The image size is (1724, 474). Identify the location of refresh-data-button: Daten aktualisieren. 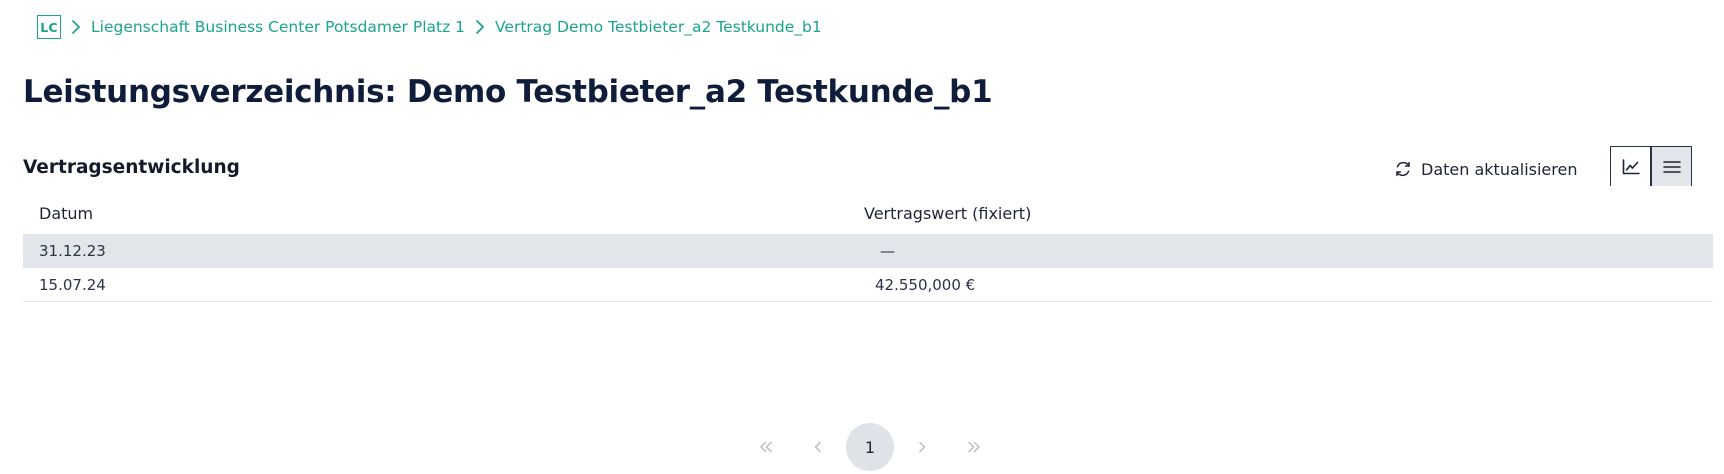
(1485, 169).